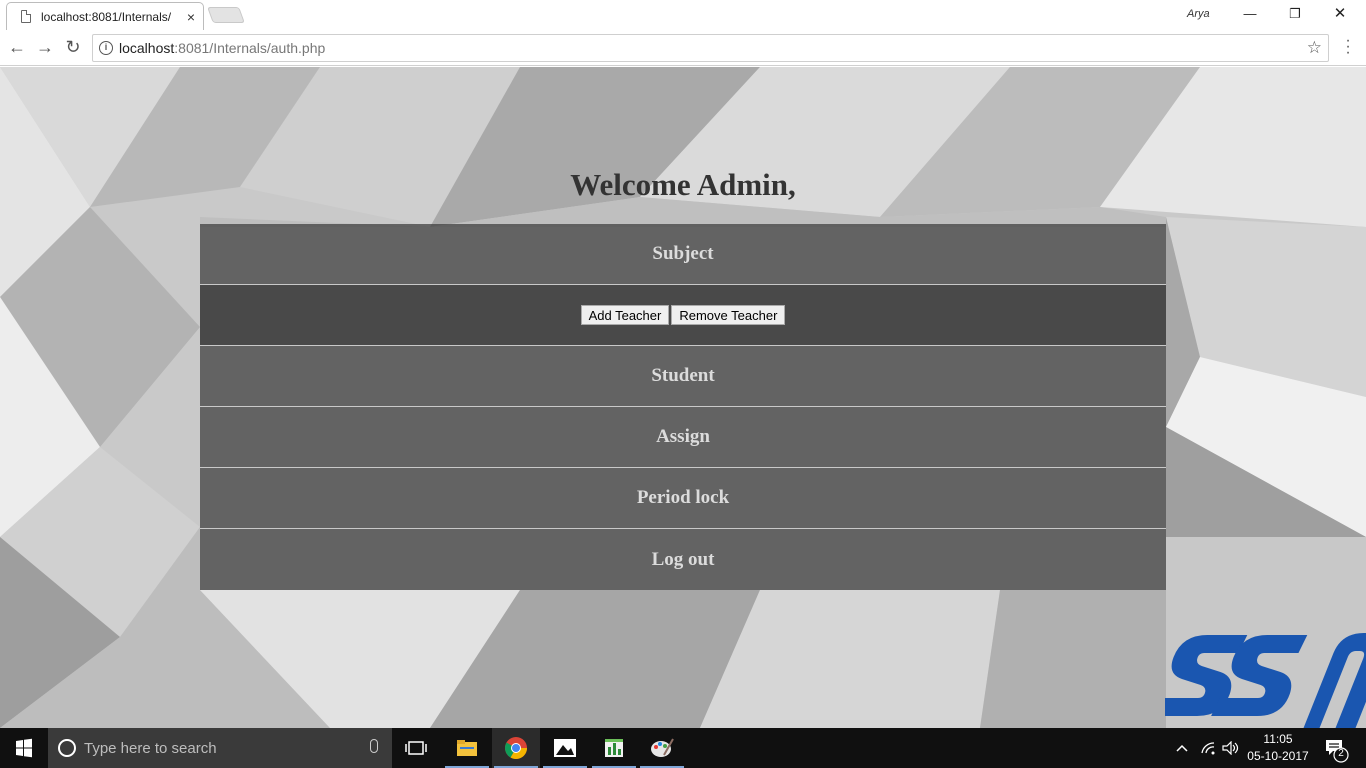 This screenshot has width=1366, height=768. What do you see at coordinates (1250, 14) in the screenshot?
I see `minimize-button: —` at bounding box center [1250, 14].